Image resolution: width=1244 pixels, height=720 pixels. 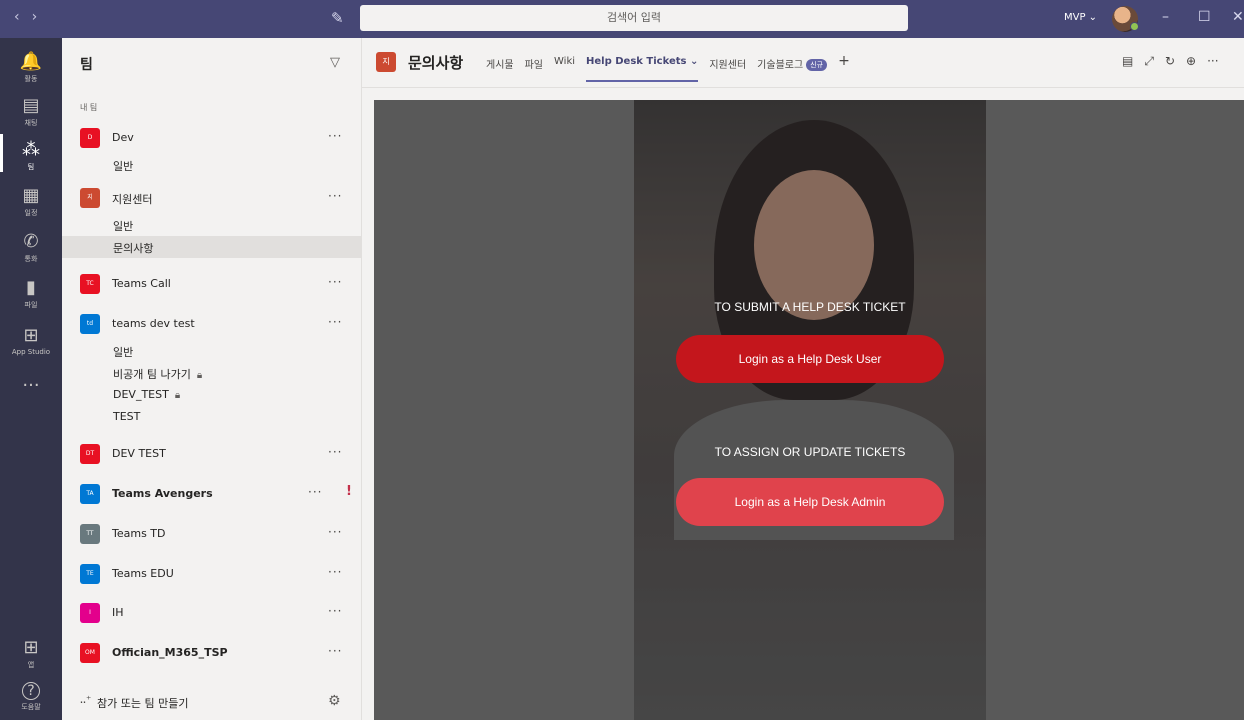 I want to click on team-badge: TC, so click(x=90, y=284).